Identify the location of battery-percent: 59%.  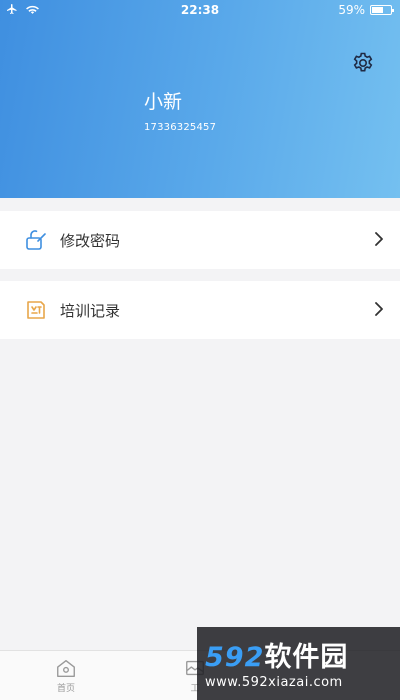
(351, 10).